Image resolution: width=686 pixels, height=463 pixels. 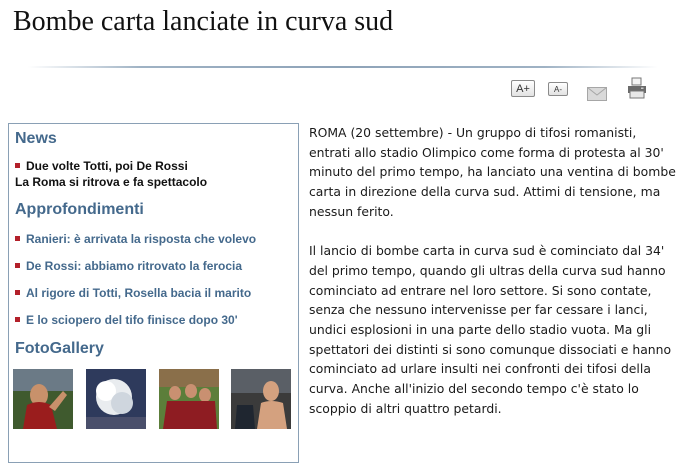 I want to click on font-decrease-button: A-, so click(x=558, y=89).